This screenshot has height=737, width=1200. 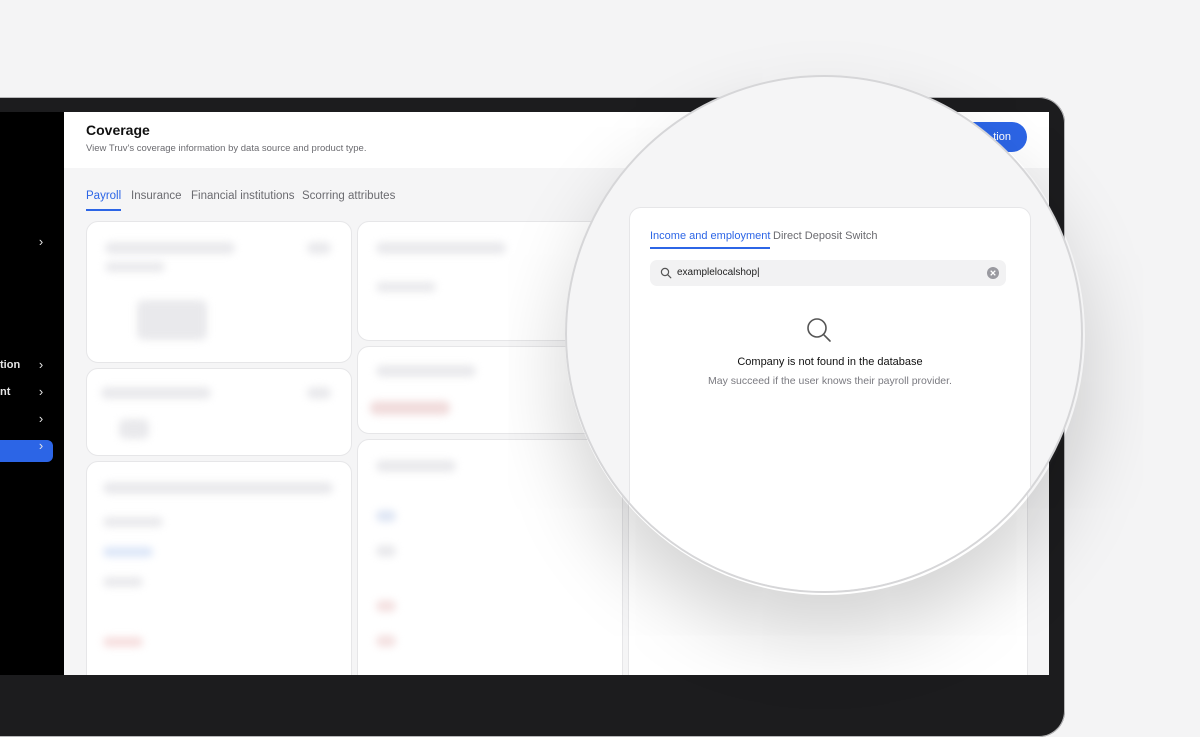 What do you see at coordinates (243, 196) in the screenshot?
I see `tab-financial-institutions: Financial institutions` at bounding box center [243, 196].